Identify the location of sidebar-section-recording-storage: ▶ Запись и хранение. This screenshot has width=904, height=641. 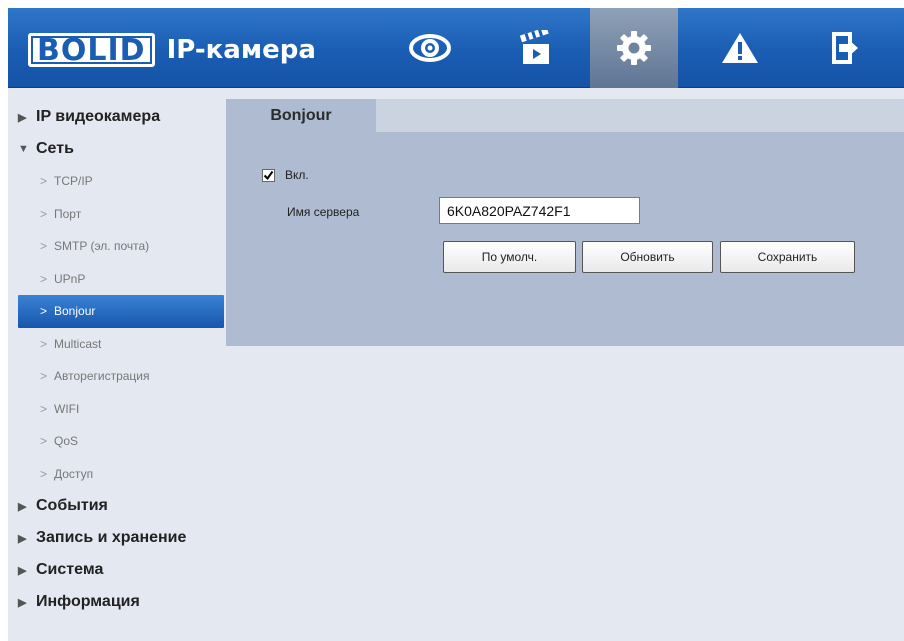
(116, 538).